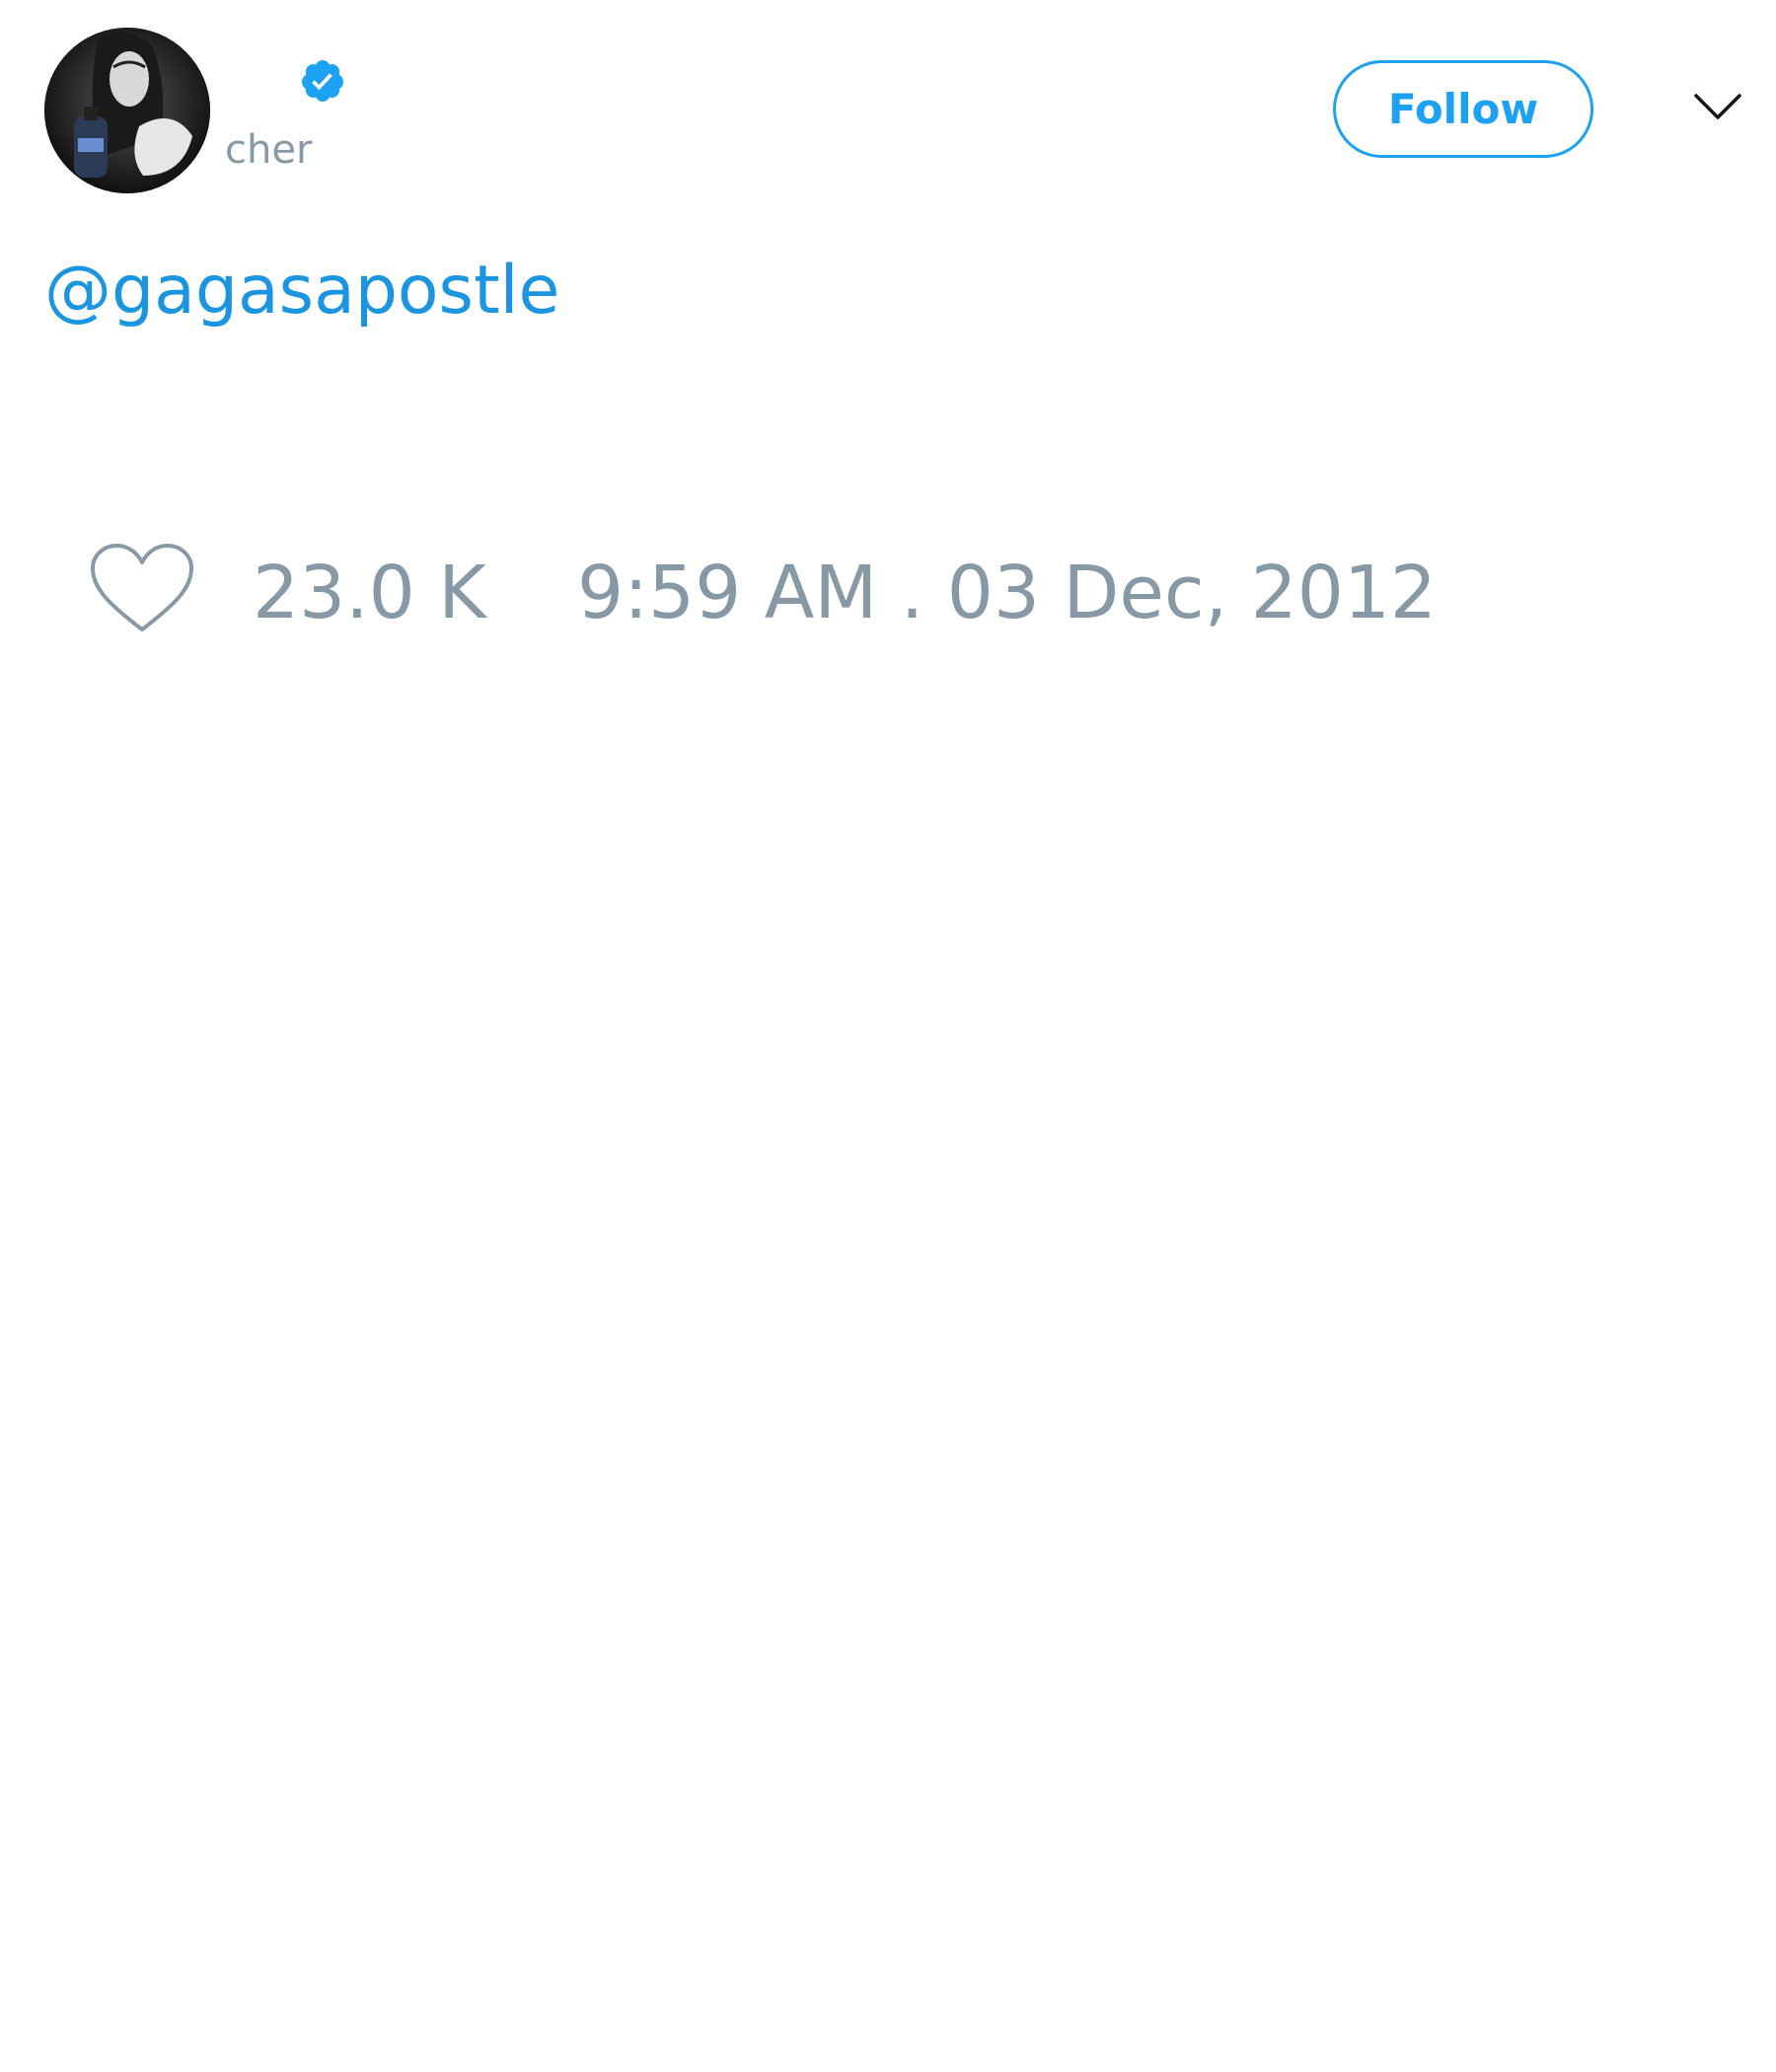  I want to click on tweet-text: @gagasapostle, so click(301, 291).